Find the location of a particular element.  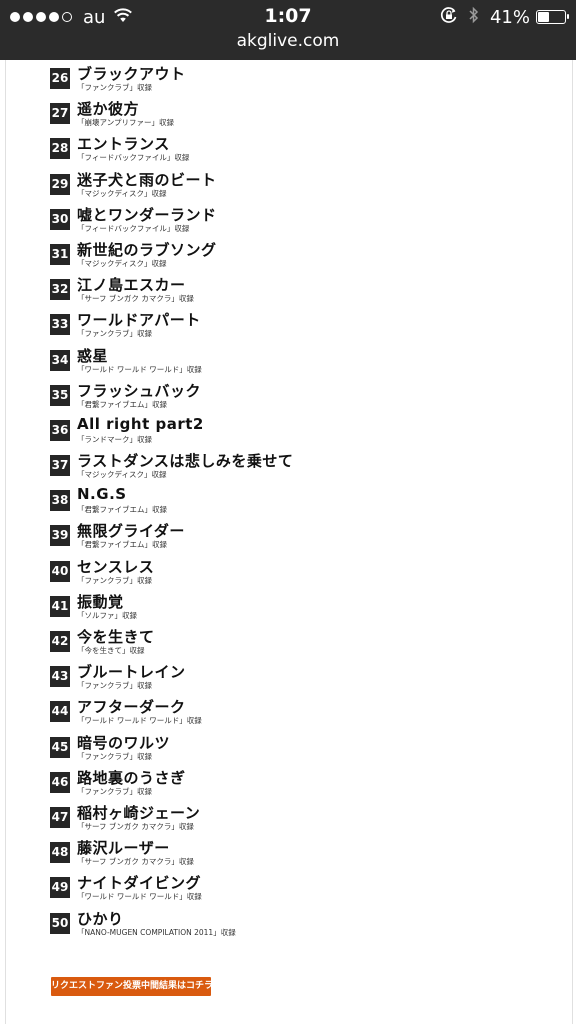

song-rank-badge: 33 is located at coordinates (60, 325).